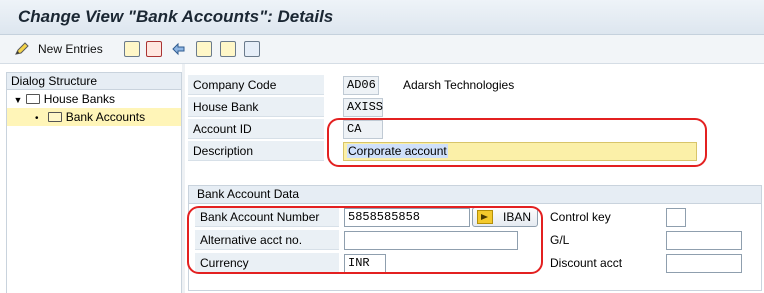 Image resolution: width=764 pixels, height=293 pixels. Describe the element at coordinates (459, 85) in the screenshot. I see `company-name-text: Adarsh Technologies` at that location.